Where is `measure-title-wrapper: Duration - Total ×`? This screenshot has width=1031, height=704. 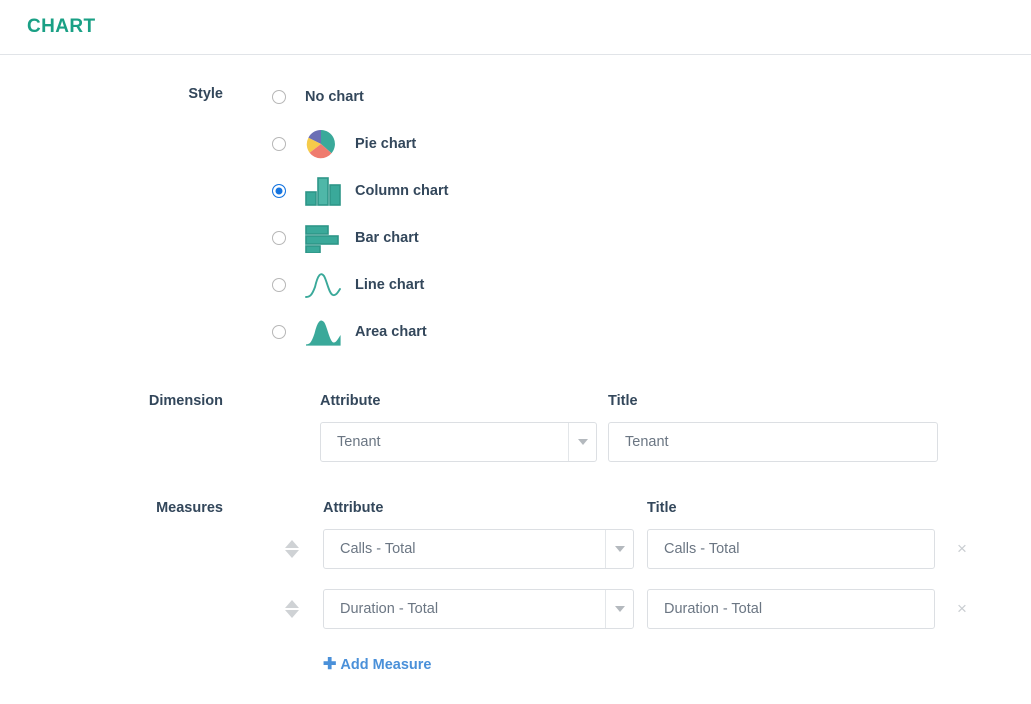 measure-title-wrapper: Duration - Total × is located at coordinates (812, 609).